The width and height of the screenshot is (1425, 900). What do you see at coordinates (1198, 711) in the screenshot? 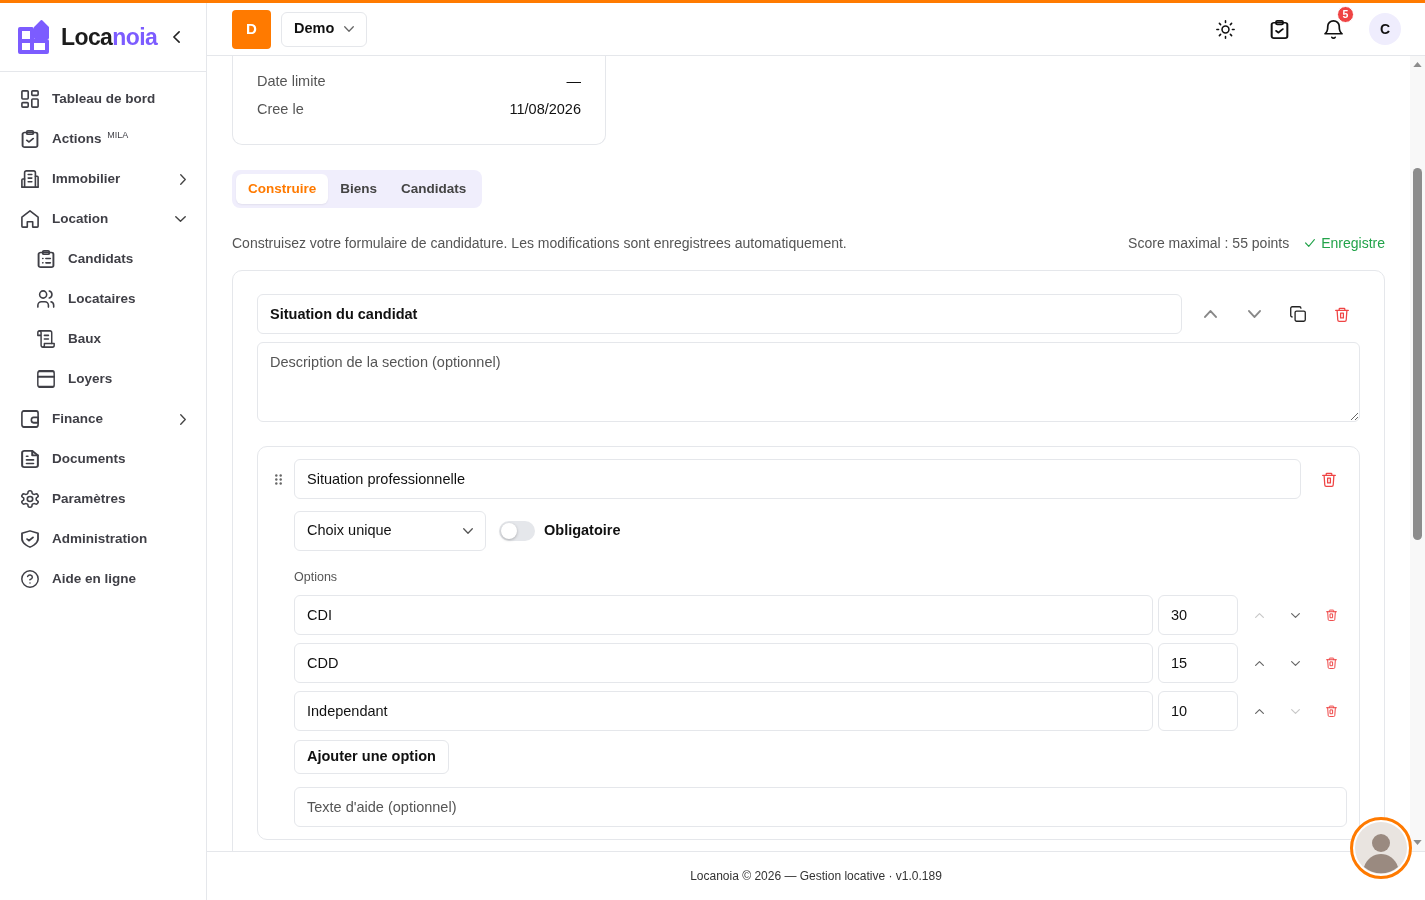
I see `option-score-input: 10` at bounding box center [1198, 711].